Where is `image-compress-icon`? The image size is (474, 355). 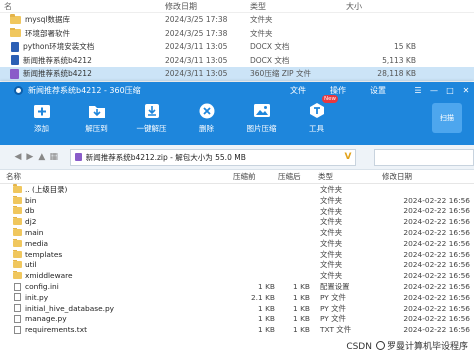
image-compress-icon is located at coordinates (262, 110).